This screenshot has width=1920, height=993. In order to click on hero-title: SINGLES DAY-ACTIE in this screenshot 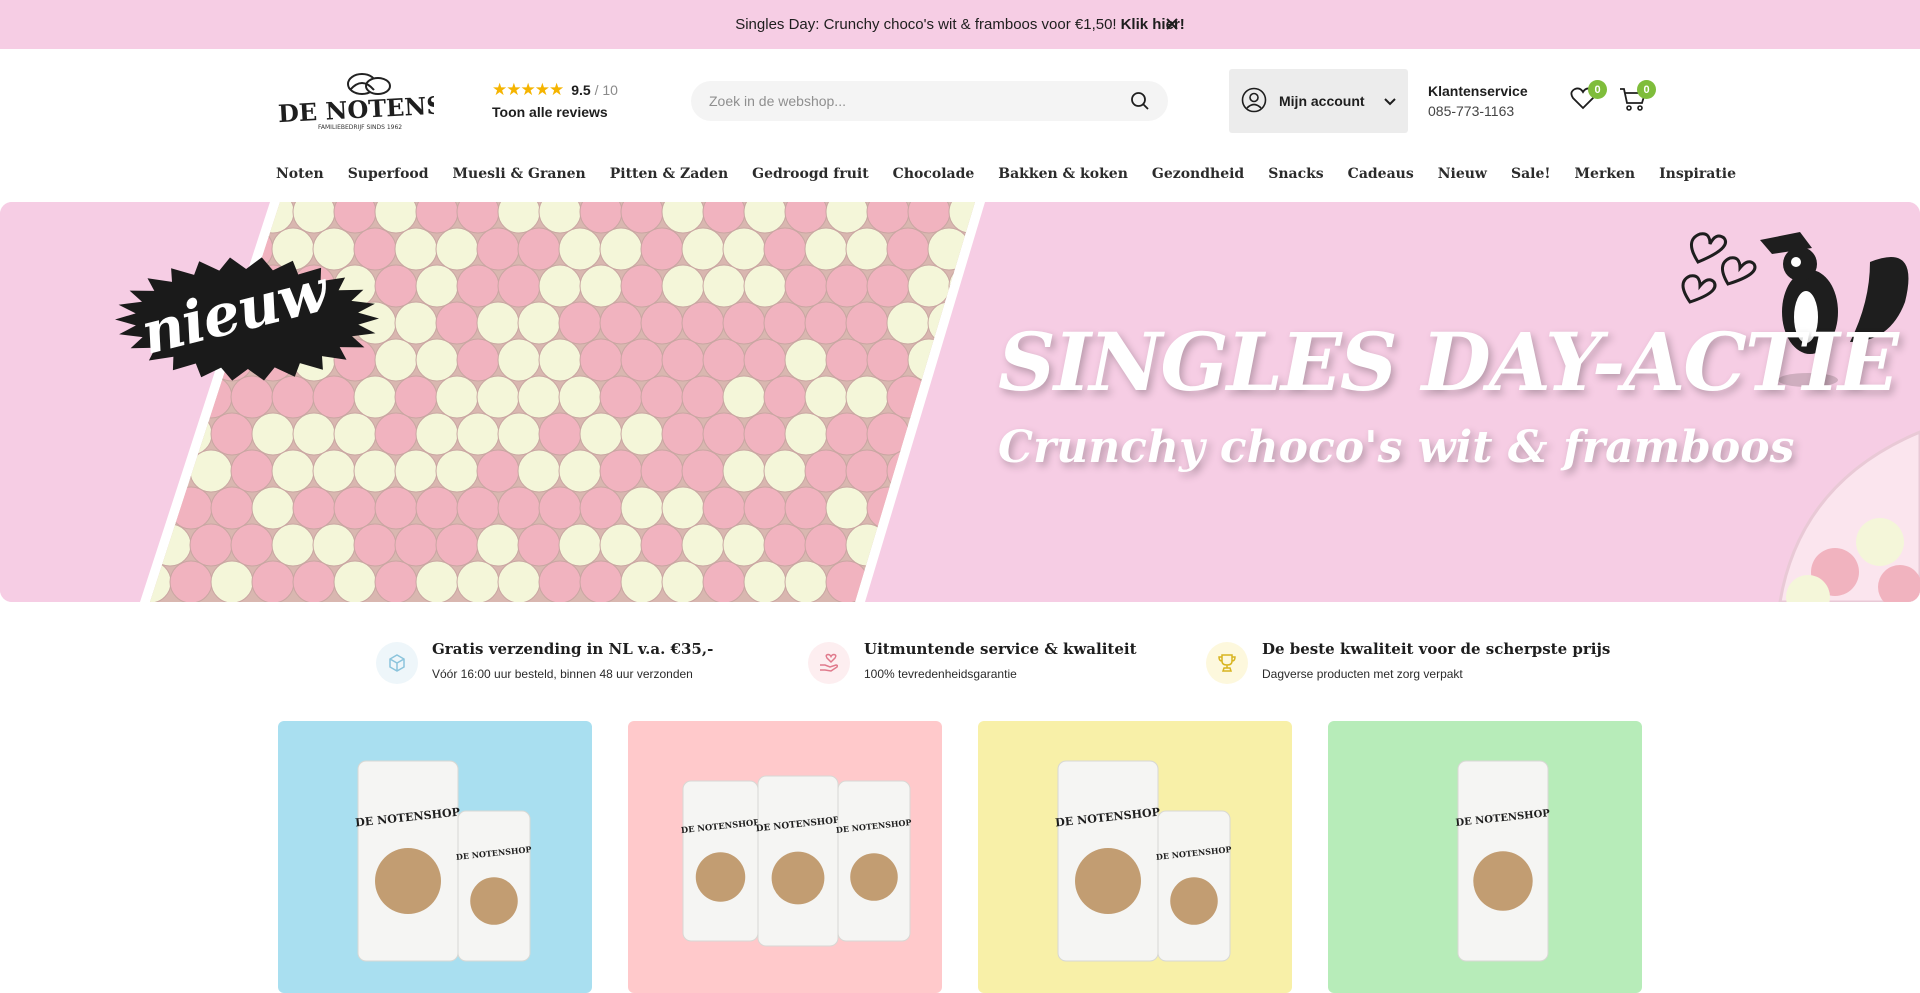, I will do `click(1448, 362)`.